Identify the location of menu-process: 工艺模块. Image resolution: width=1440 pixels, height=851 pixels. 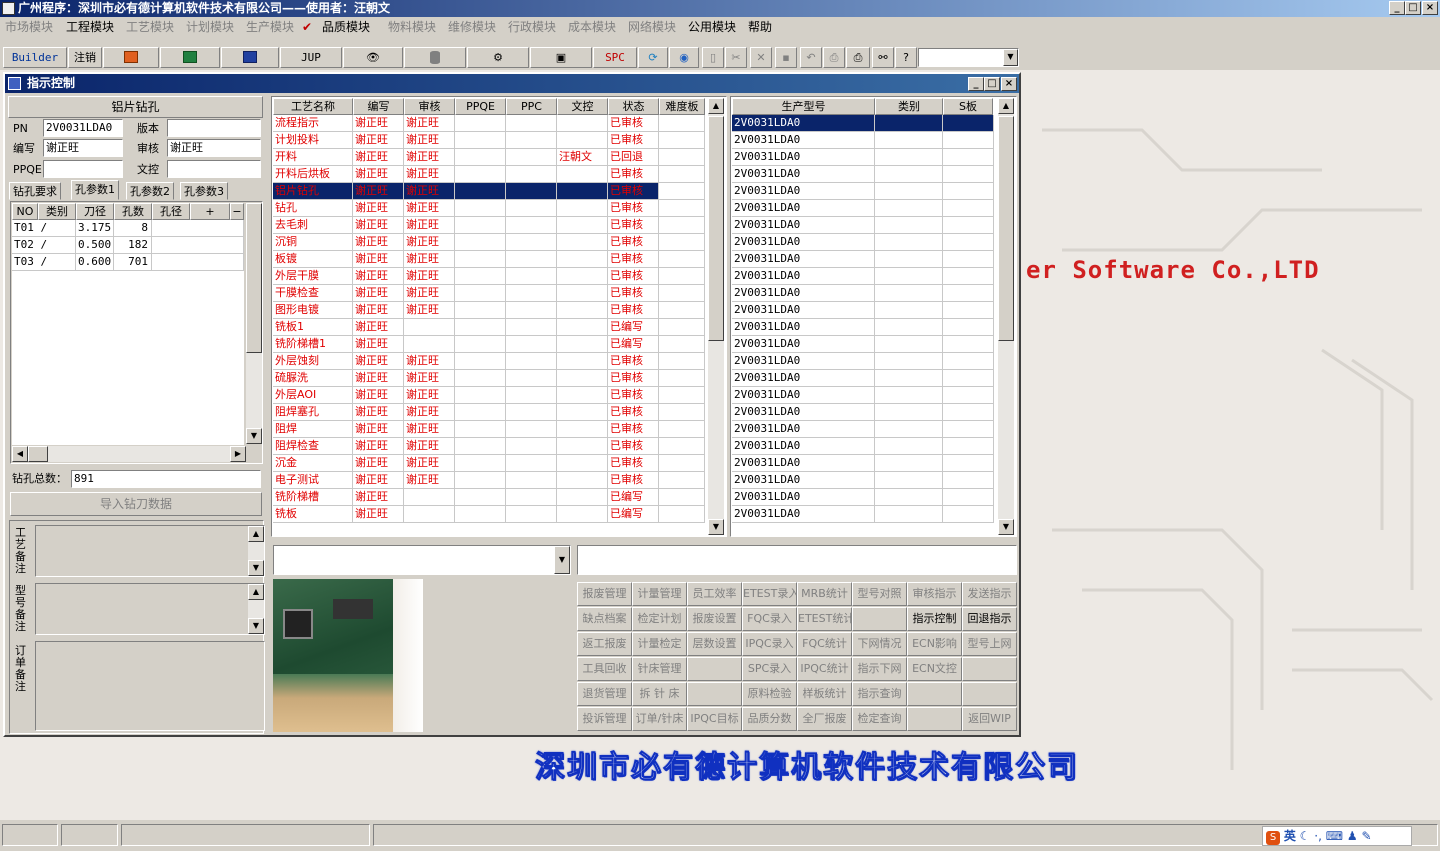
(150, 27).